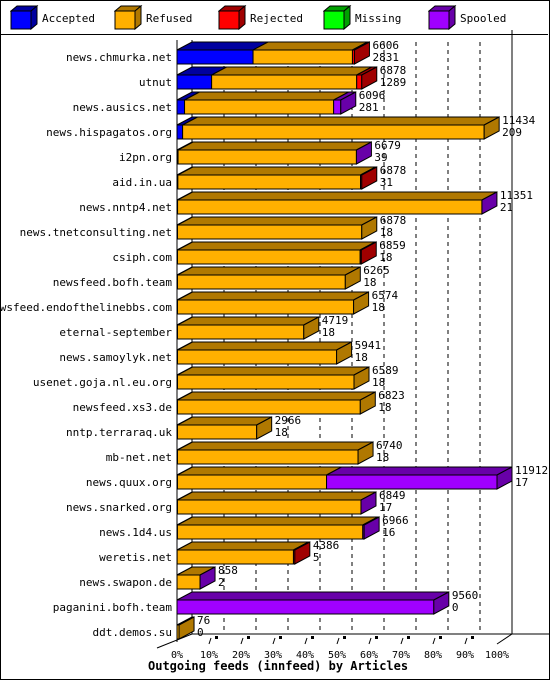  What do you see at coordinates (512, 132) in the screenshot?
I see `accepted-value-label: 209` at bounding box center [512, 132].